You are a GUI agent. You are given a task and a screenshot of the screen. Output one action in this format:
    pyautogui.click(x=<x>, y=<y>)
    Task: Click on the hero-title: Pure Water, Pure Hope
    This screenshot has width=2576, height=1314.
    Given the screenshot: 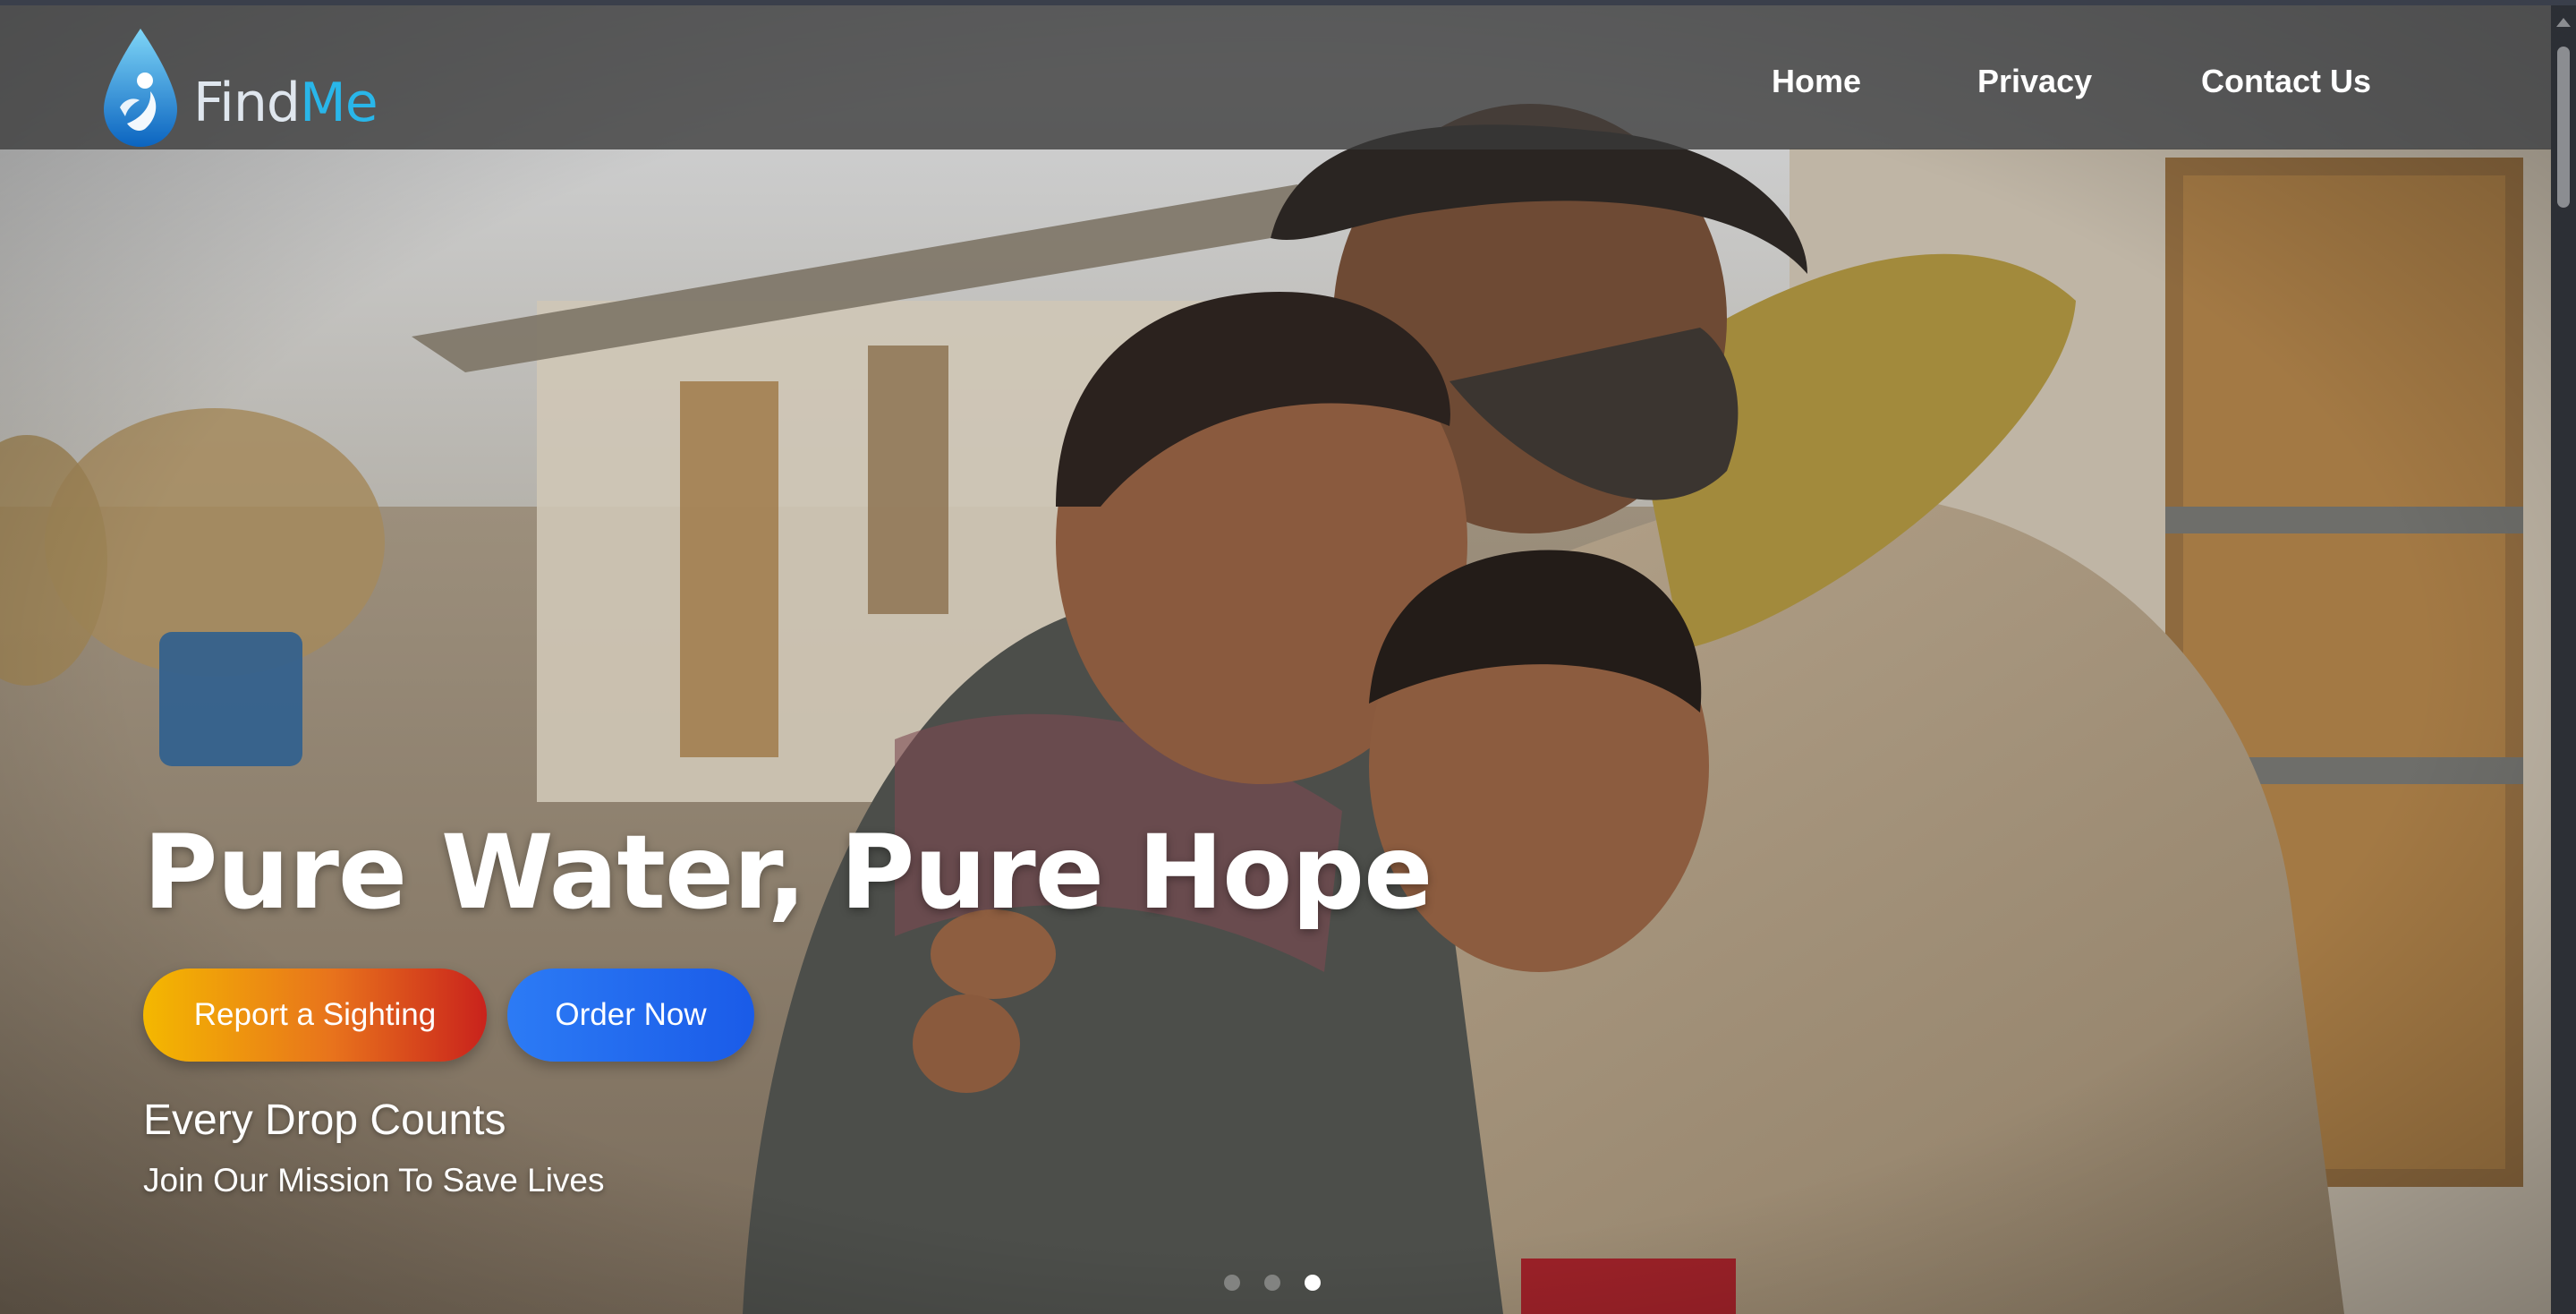 What is the action you would take?
    pyautogui.click(x=788, y=872)
    